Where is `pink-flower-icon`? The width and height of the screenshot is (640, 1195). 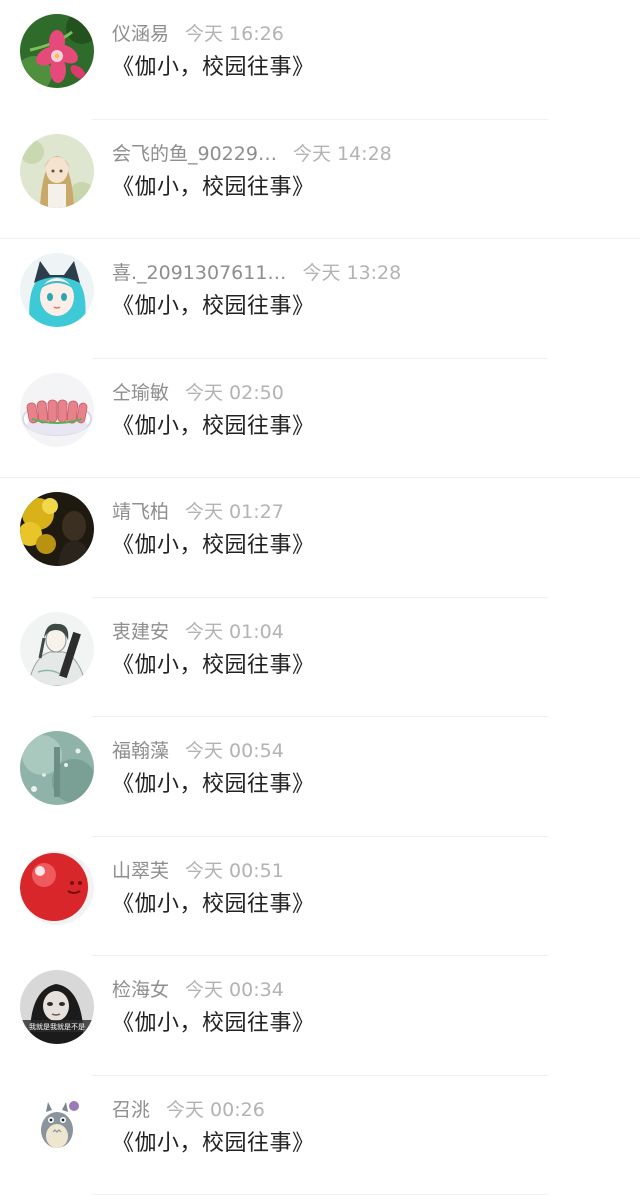 pink-flower-icon is located at coordinates (57, 51).